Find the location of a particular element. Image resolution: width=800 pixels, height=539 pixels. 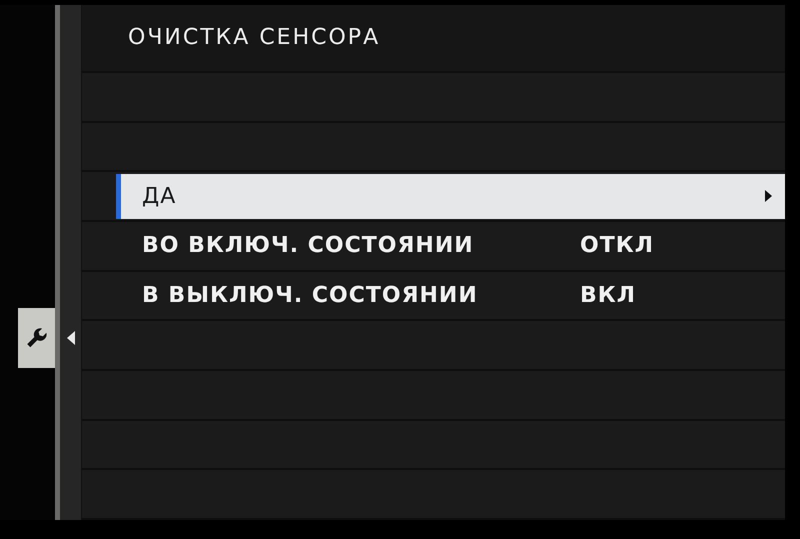

back-arrow-icon is located at coordinates (71, 338).